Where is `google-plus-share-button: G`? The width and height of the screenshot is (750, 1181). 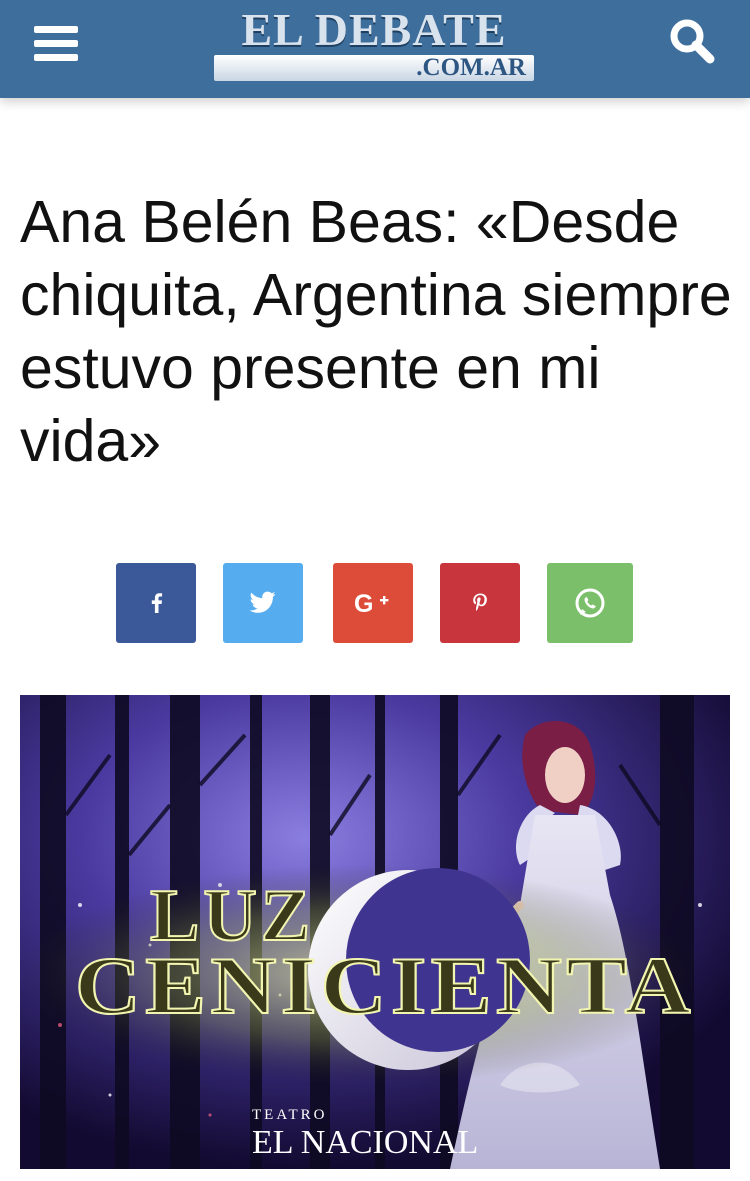
google-plus-share-button: G is located at coordinates (373, 603).